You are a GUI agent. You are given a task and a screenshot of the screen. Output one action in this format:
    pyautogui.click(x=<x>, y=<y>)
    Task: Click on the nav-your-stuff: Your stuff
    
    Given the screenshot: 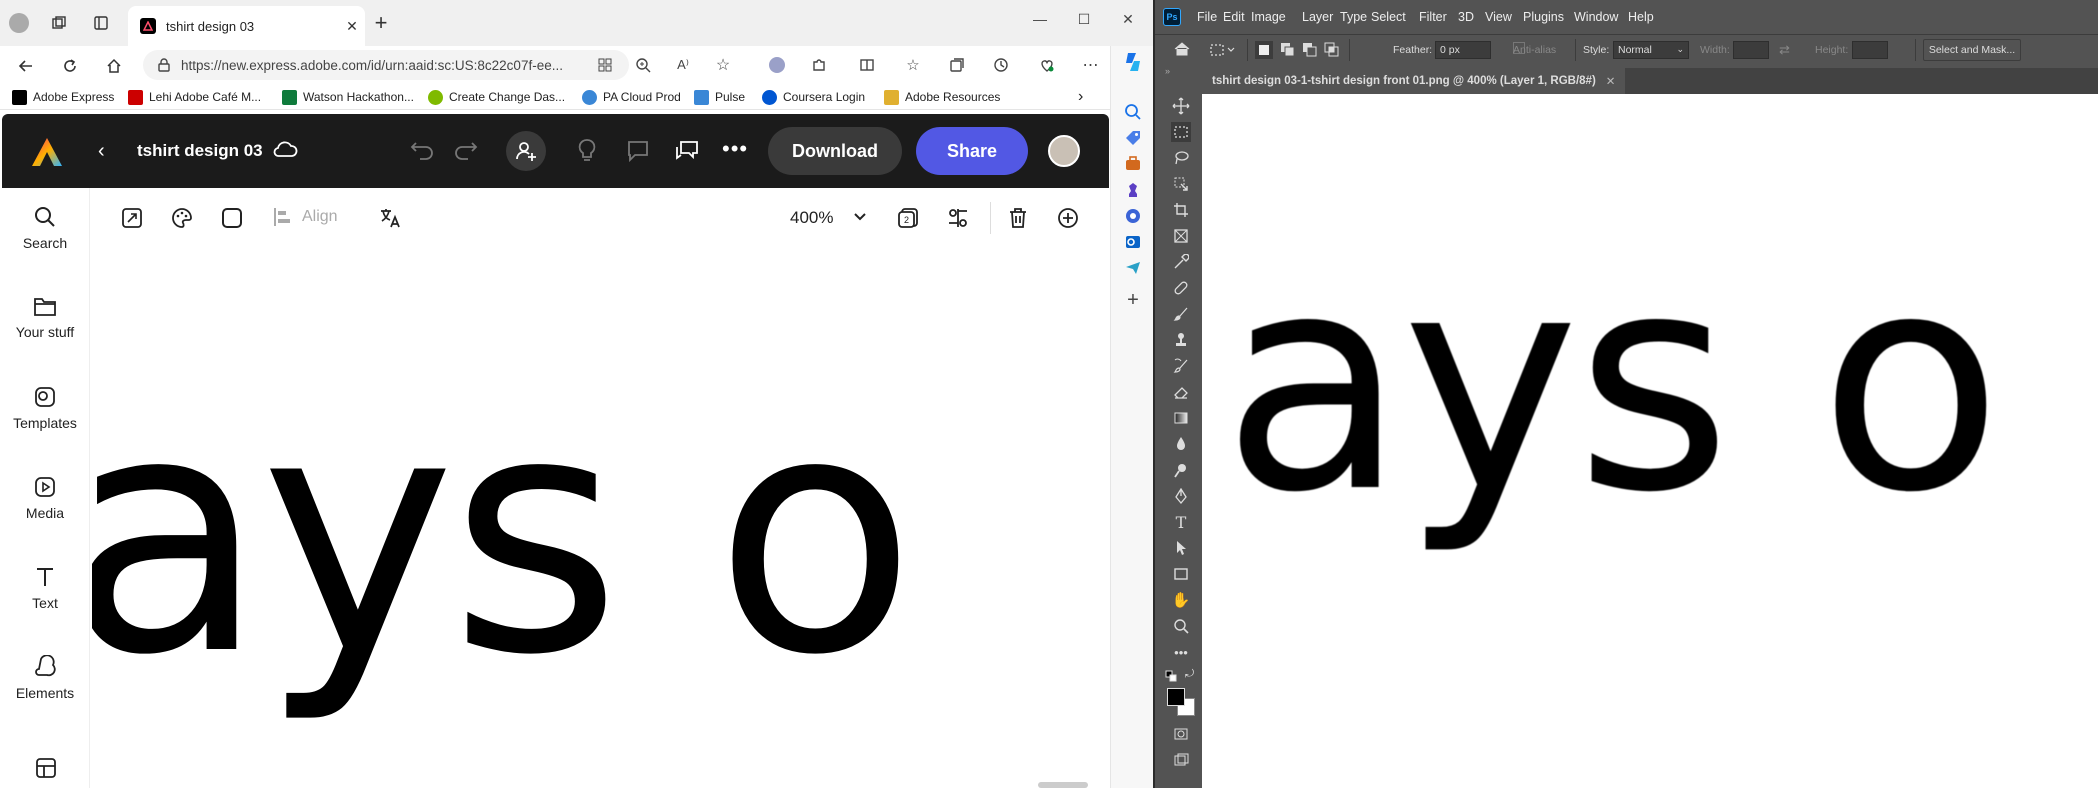 What is the action you would take?
    pyautogui.click(x=45, y=318)
    